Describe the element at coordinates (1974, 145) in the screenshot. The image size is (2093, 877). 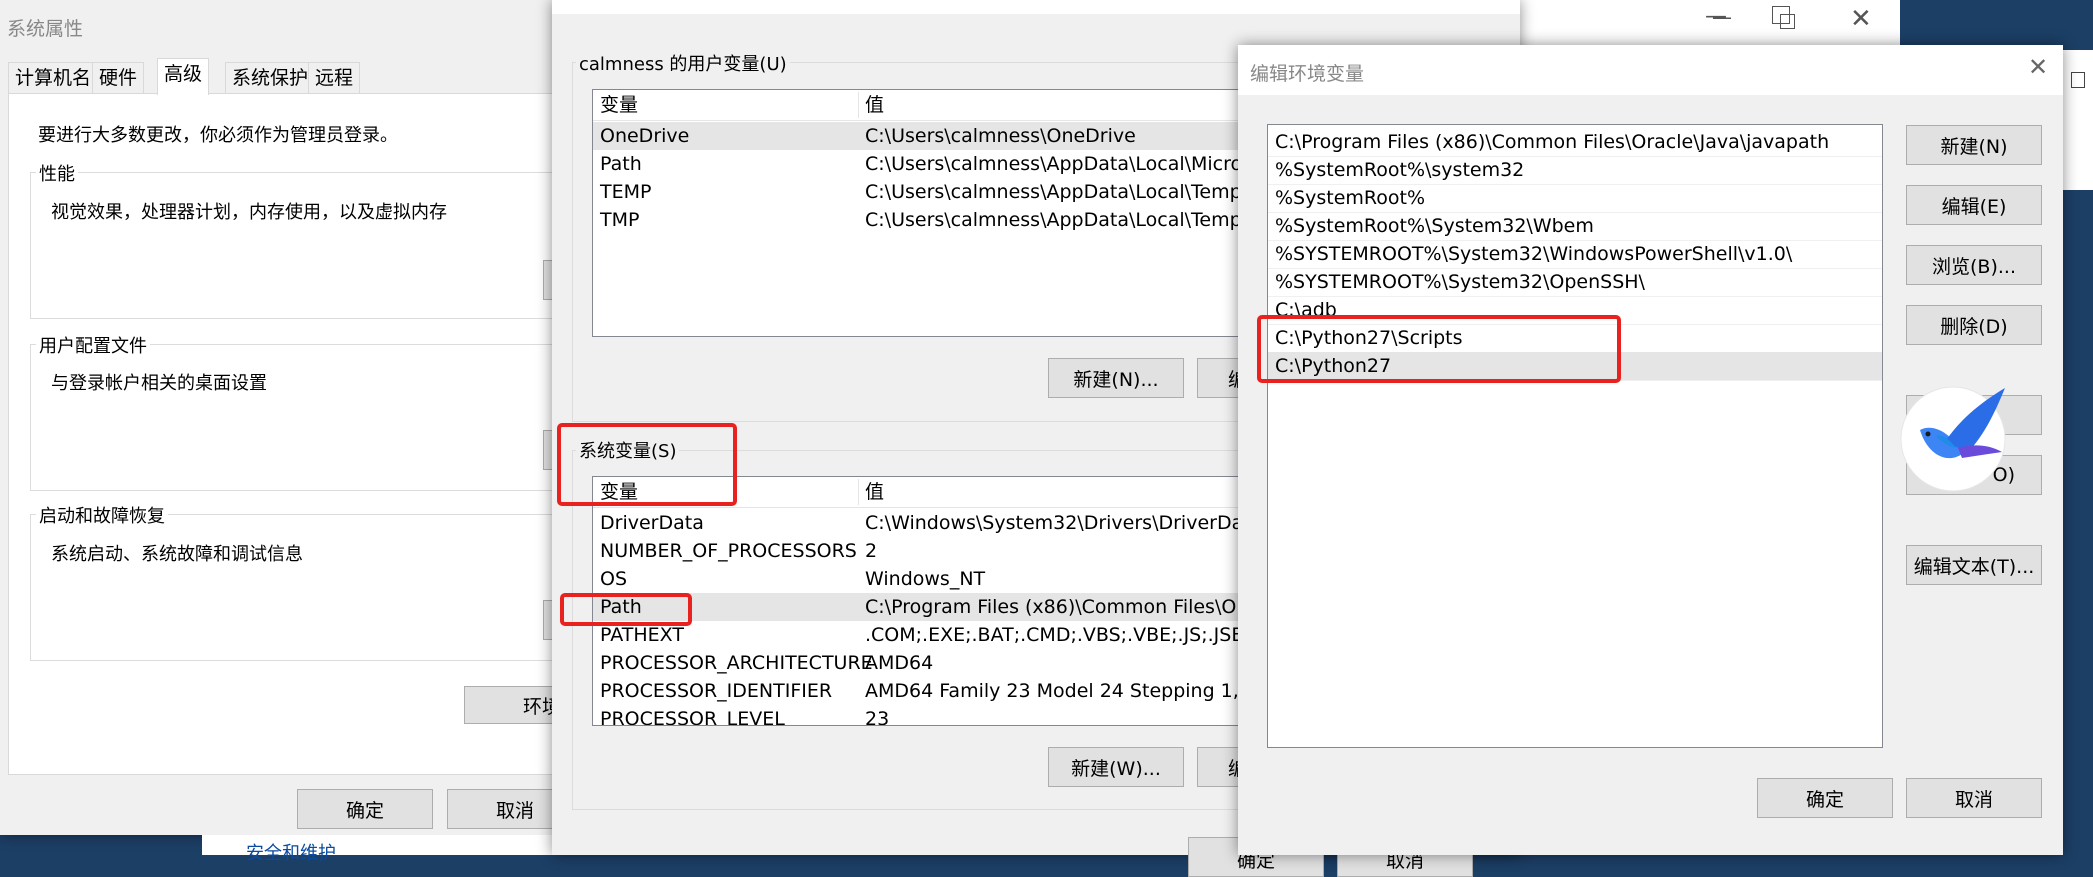
I see `new-entry-button: 新建(N)` at that location.